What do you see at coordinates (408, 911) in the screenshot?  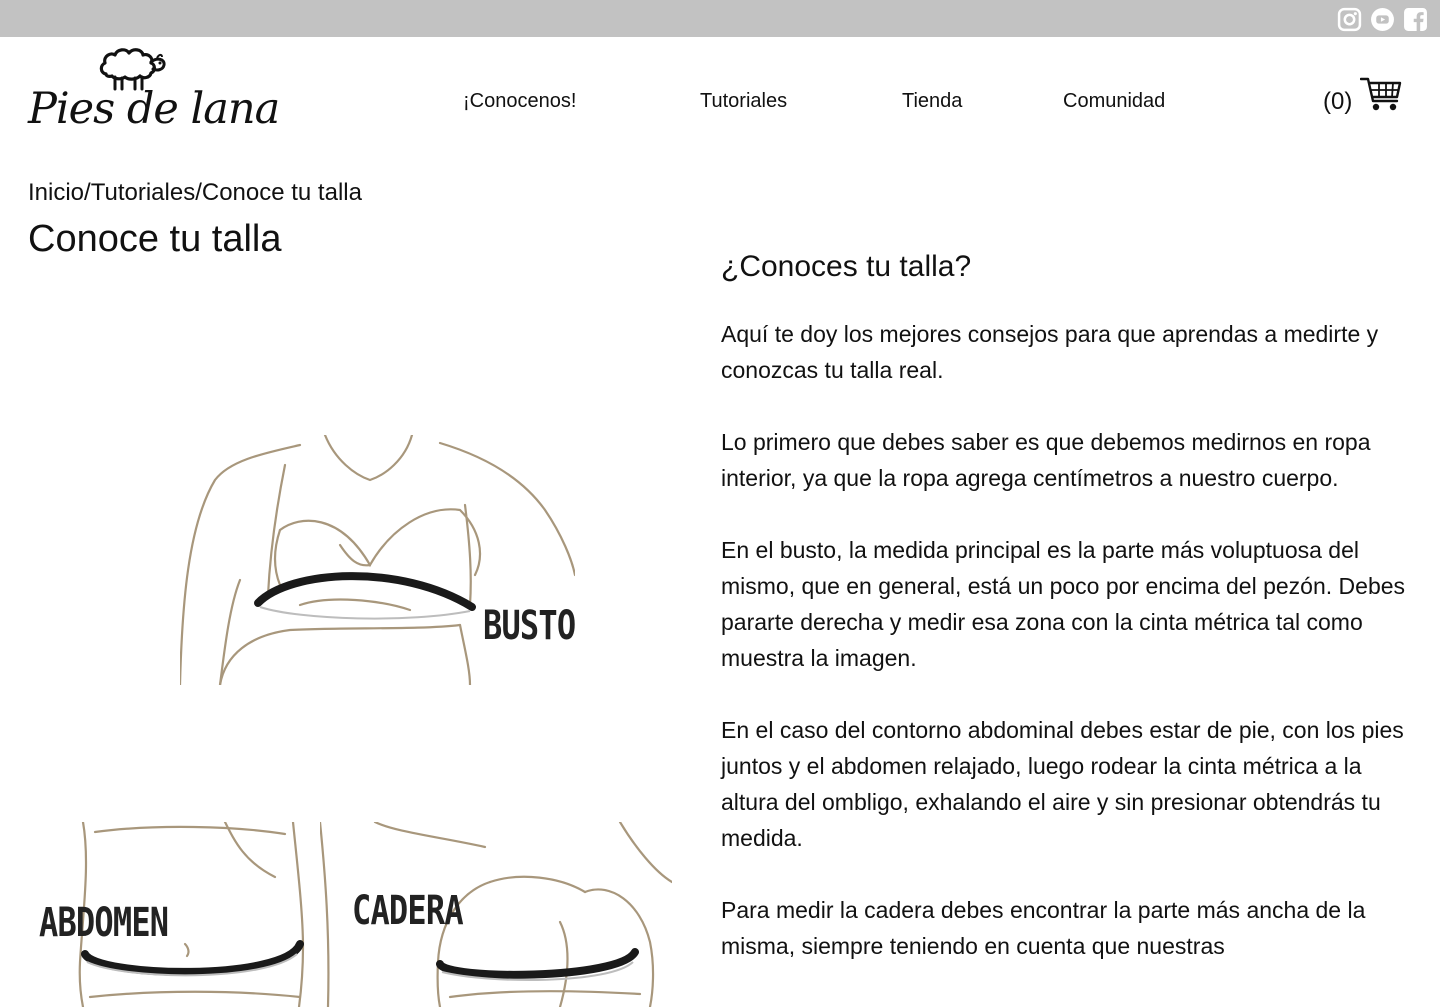 I see `cadera-label: CADERA` at bounding box center [408, 911].